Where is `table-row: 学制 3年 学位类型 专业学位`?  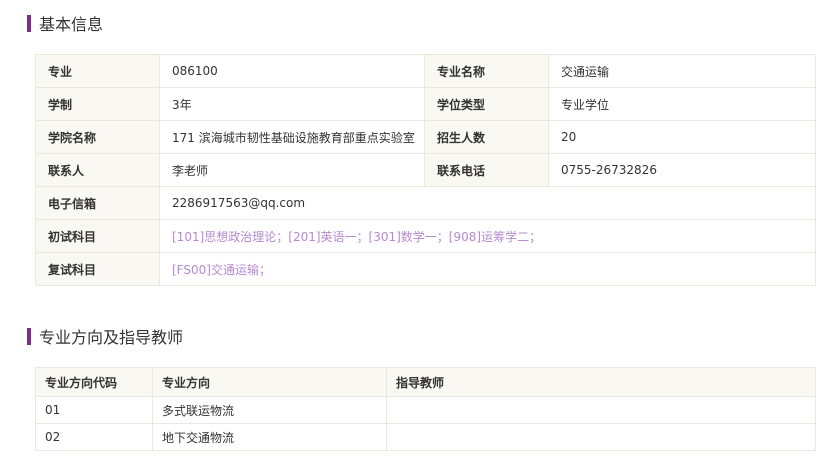
table-row: 学制 3年 学位类型 专业学位 is located at coordinates (425, 104).